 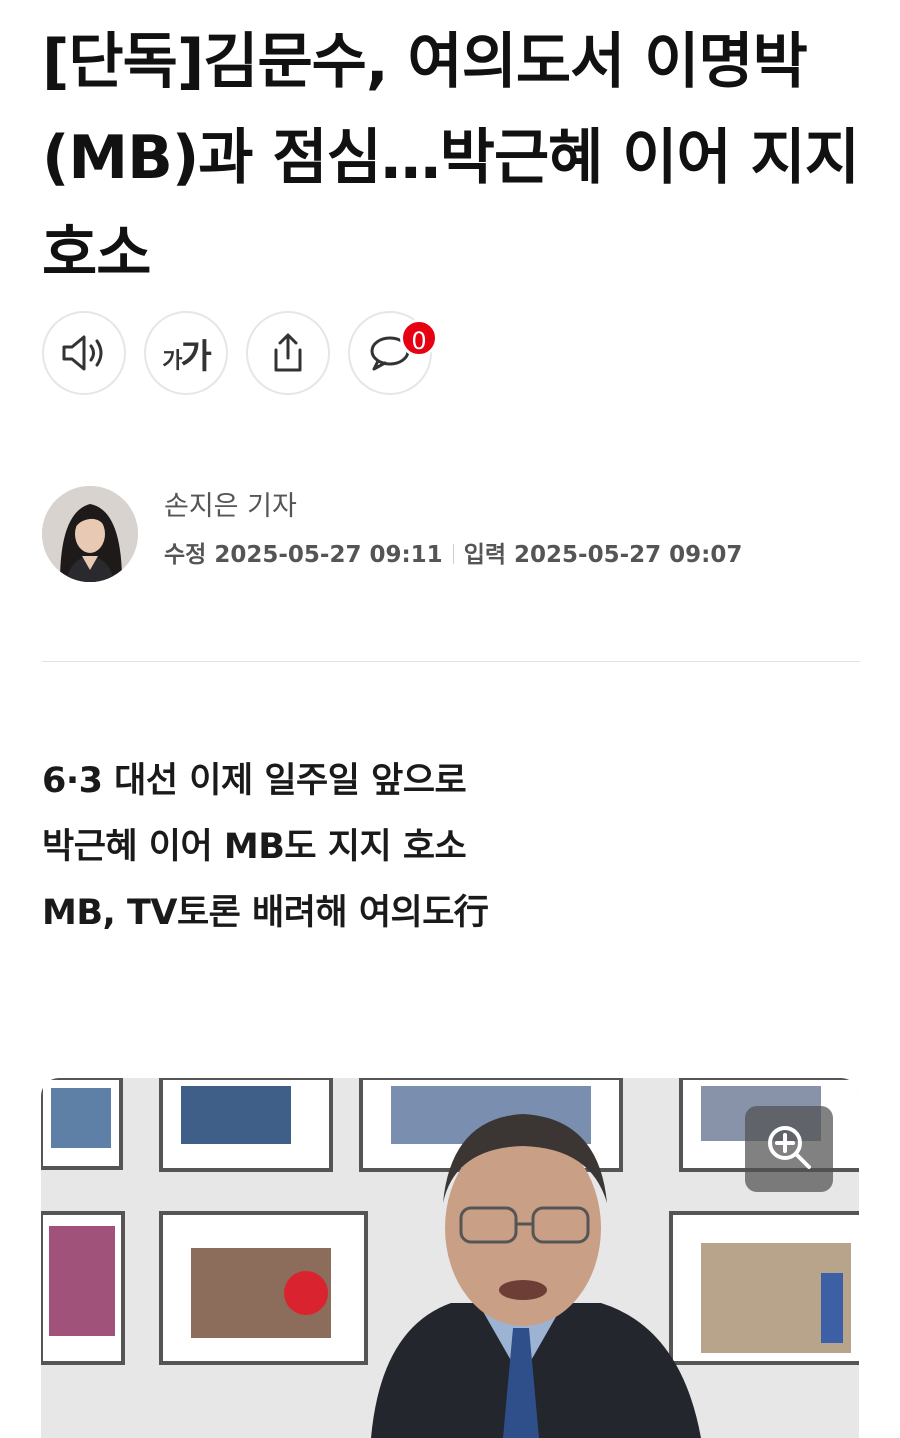 What do you see at coordinates (254, 847) in the screenshot?
I see `summary-item: 박근혜 이어 MB도 지지 호소` at bounding box center [254, 847].